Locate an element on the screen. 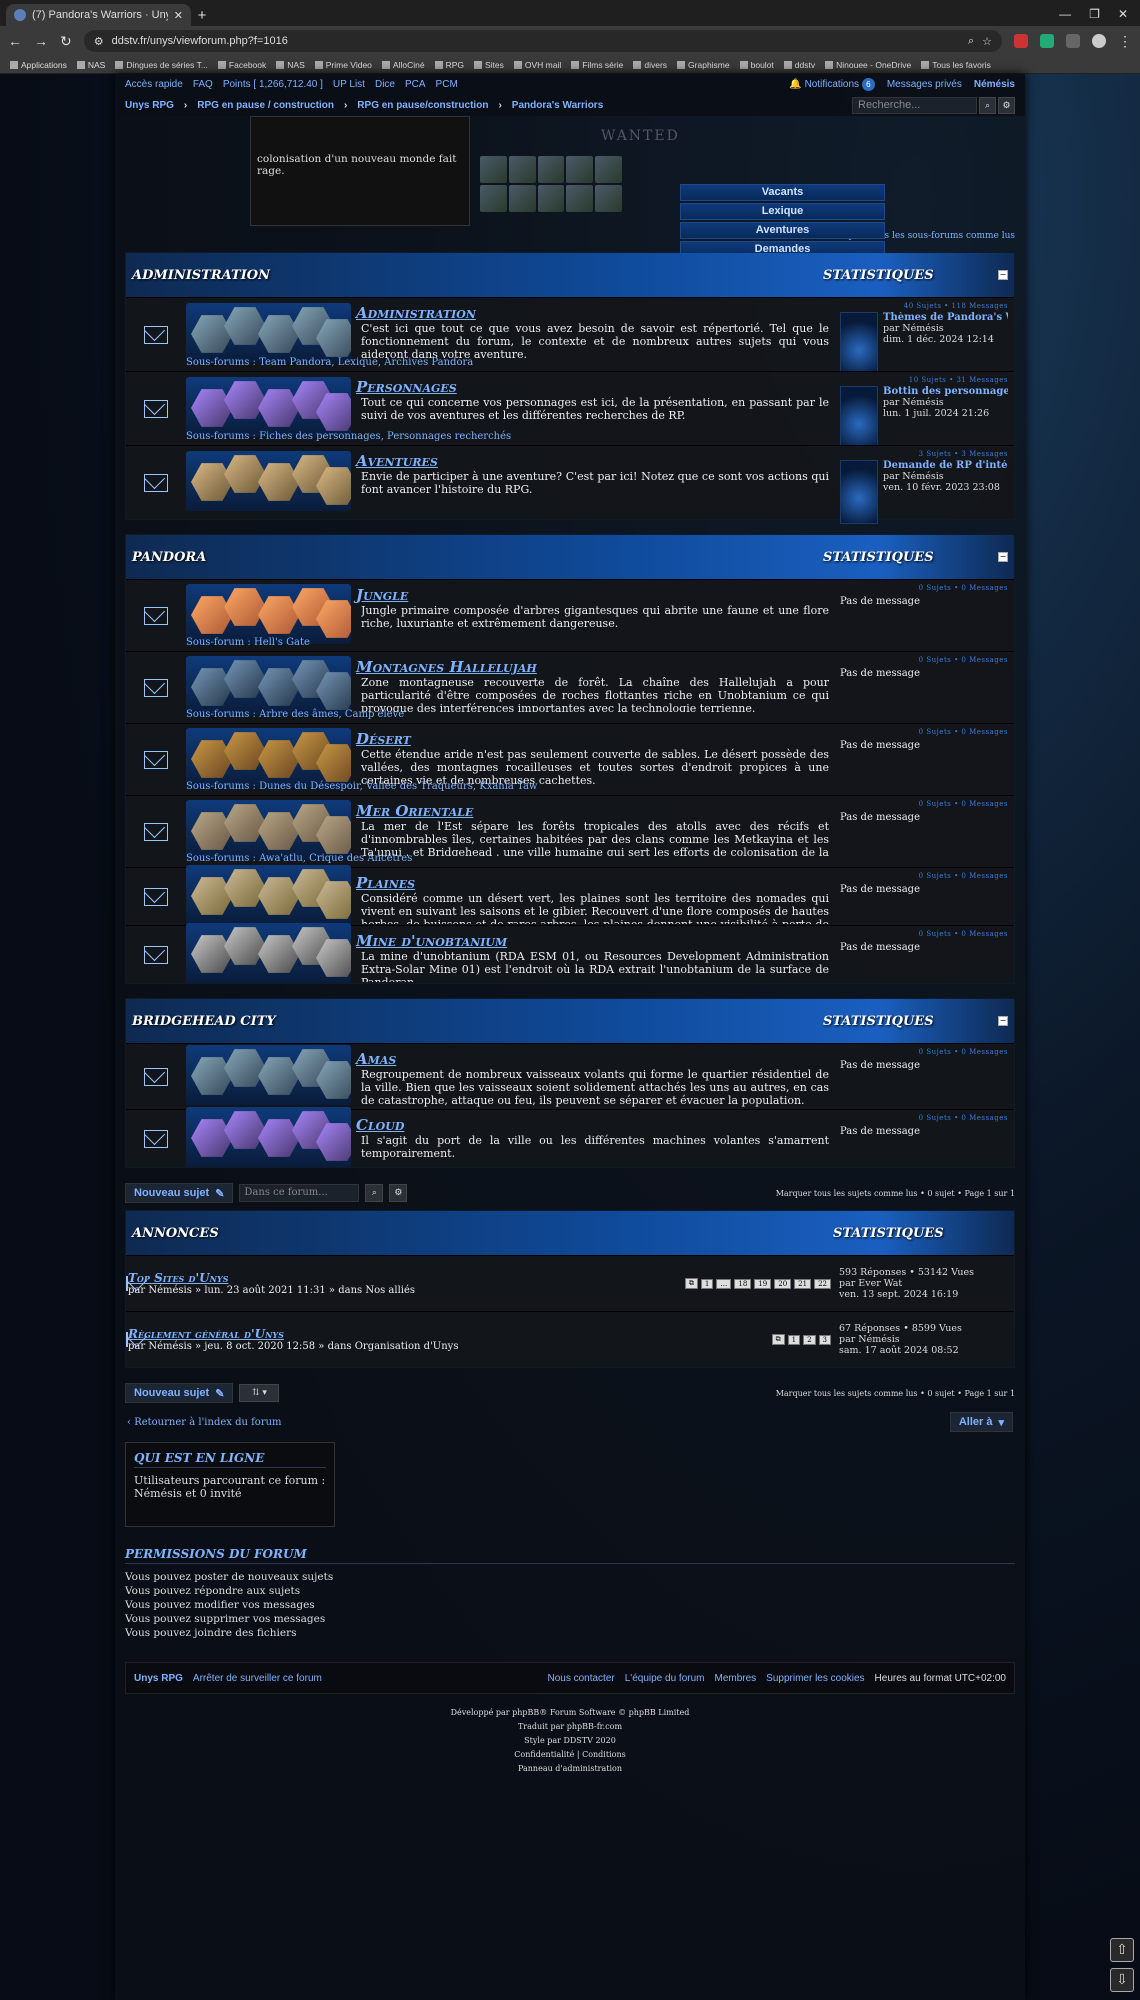 The width and height of the screenshot is (1140, 2000). bookmark-item: Prime Video is located at coordinates (343, 65).